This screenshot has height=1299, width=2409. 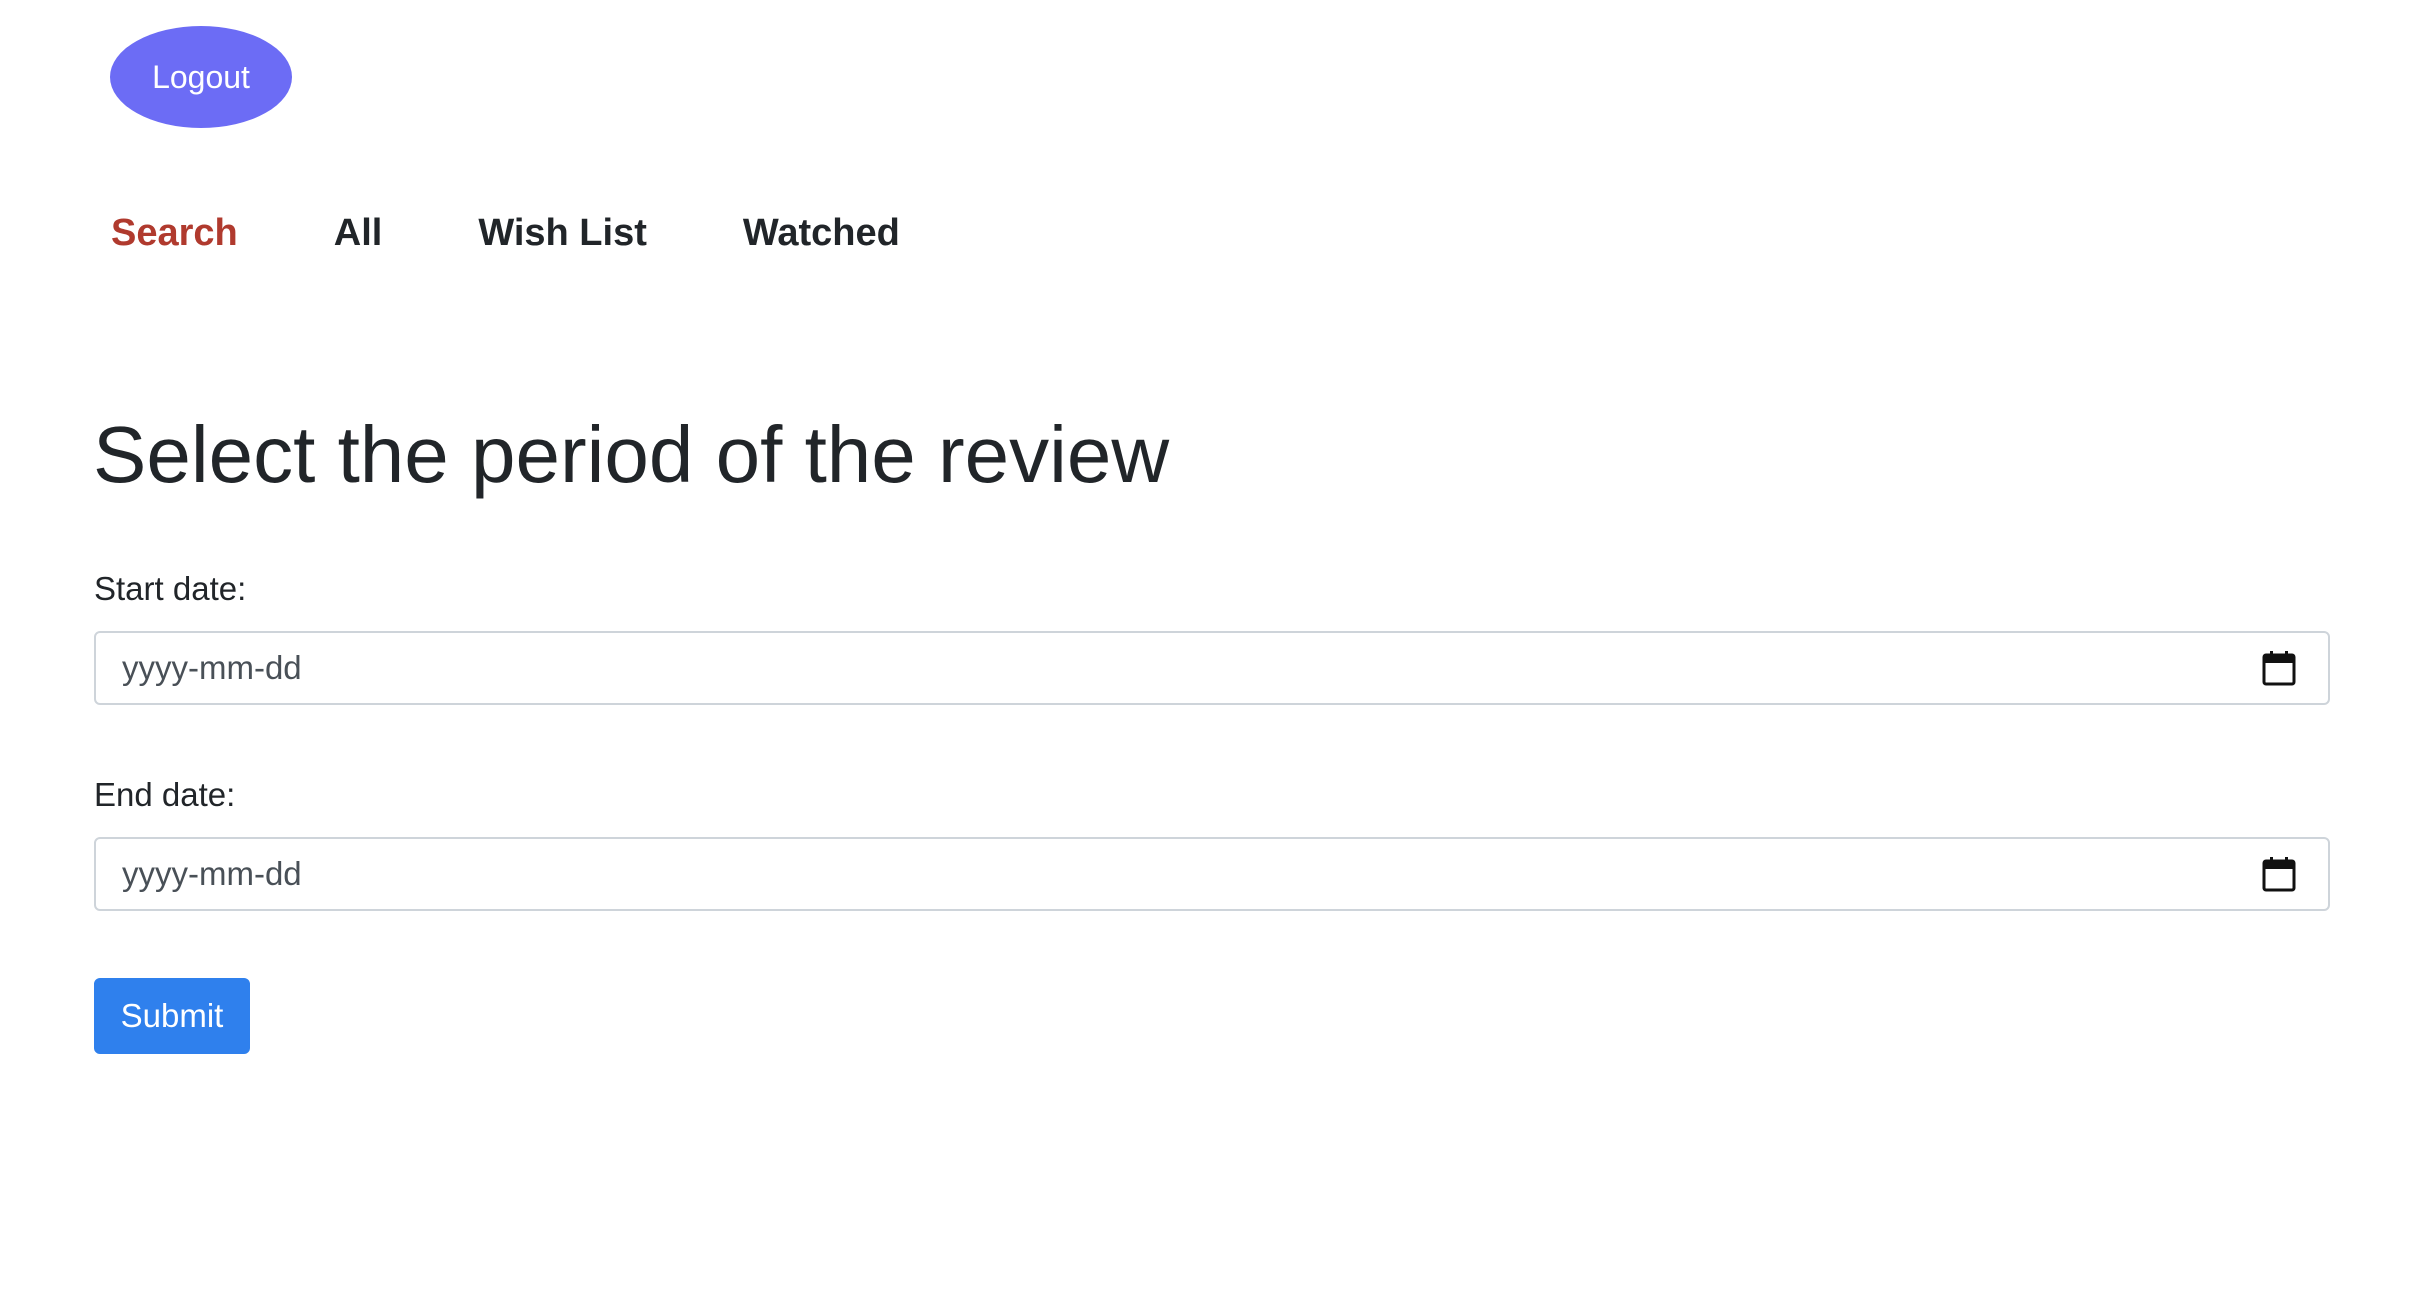 What do you see at coordinates (631, 454) in the screenshot?
I see `page-title: Select the period of the review` at bounding box center [631, 454].